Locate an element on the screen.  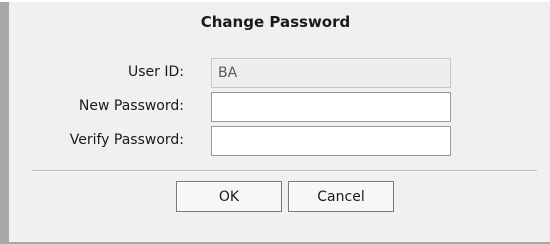
left-border is located at coordinates (4, 122).